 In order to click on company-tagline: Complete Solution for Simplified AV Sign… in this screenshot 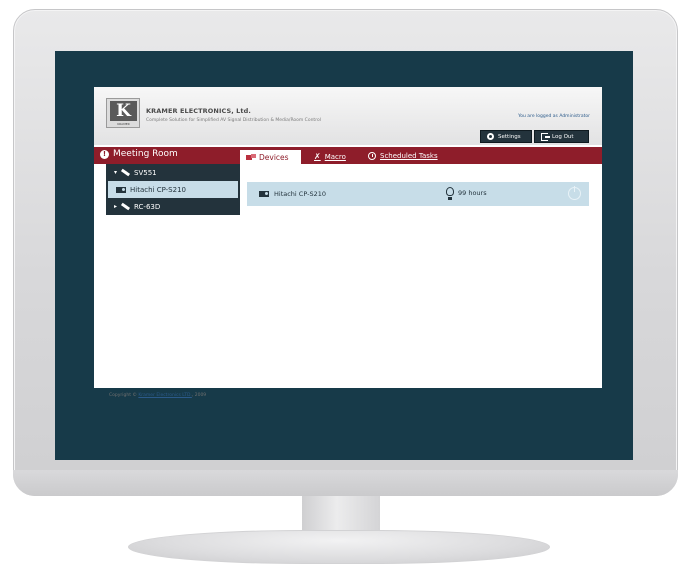, I will do `click(233, 120)`.